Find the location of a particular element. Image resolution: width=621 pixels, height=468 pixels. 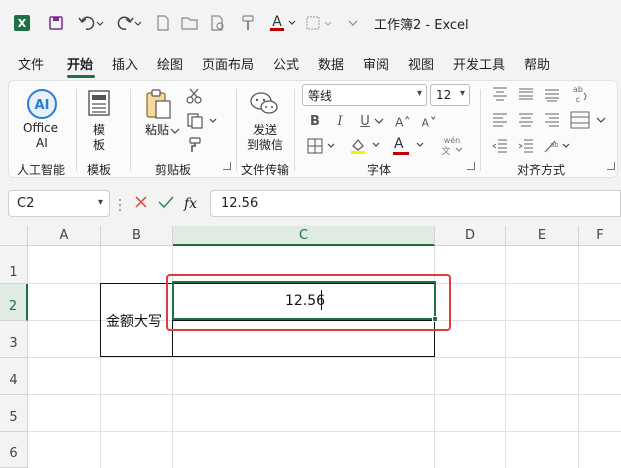

borders-button is located at coordinates (322, 146).